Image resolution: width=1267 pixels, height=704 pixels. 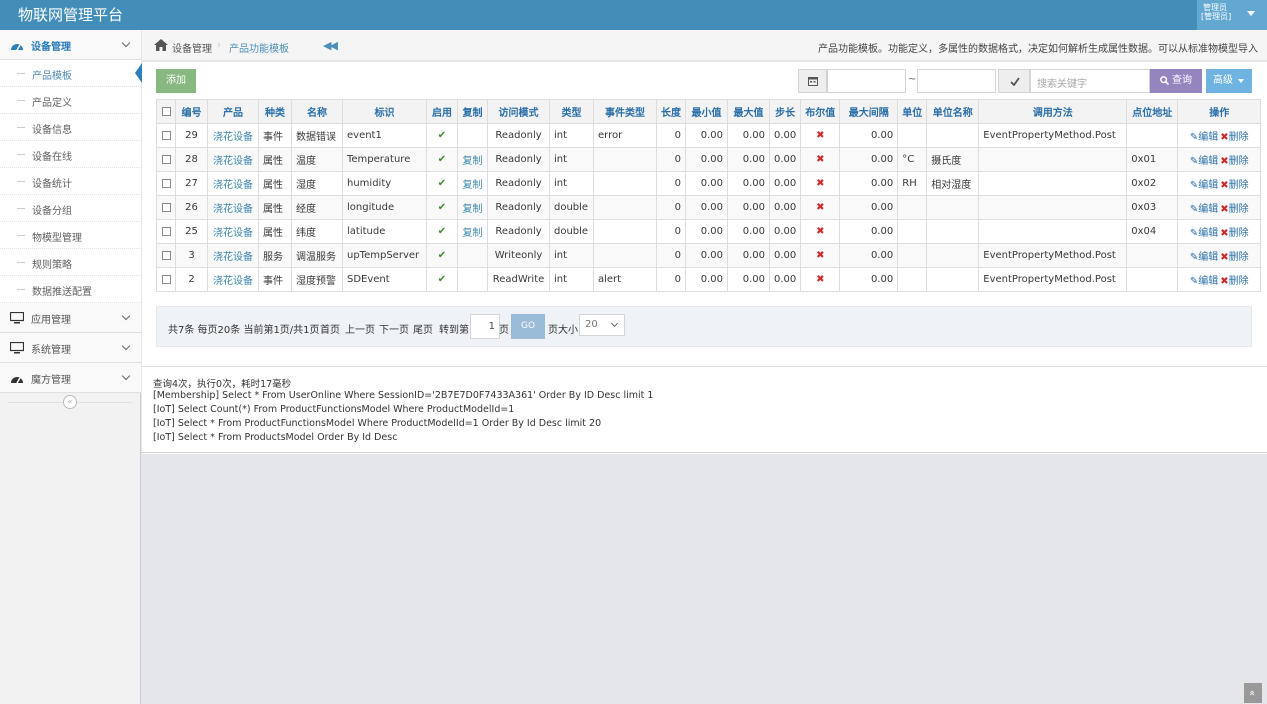 What do you see at coordinates (317, 111) in the screenshot?
I see `column-header: 名称` at bounding box center [317, 111].